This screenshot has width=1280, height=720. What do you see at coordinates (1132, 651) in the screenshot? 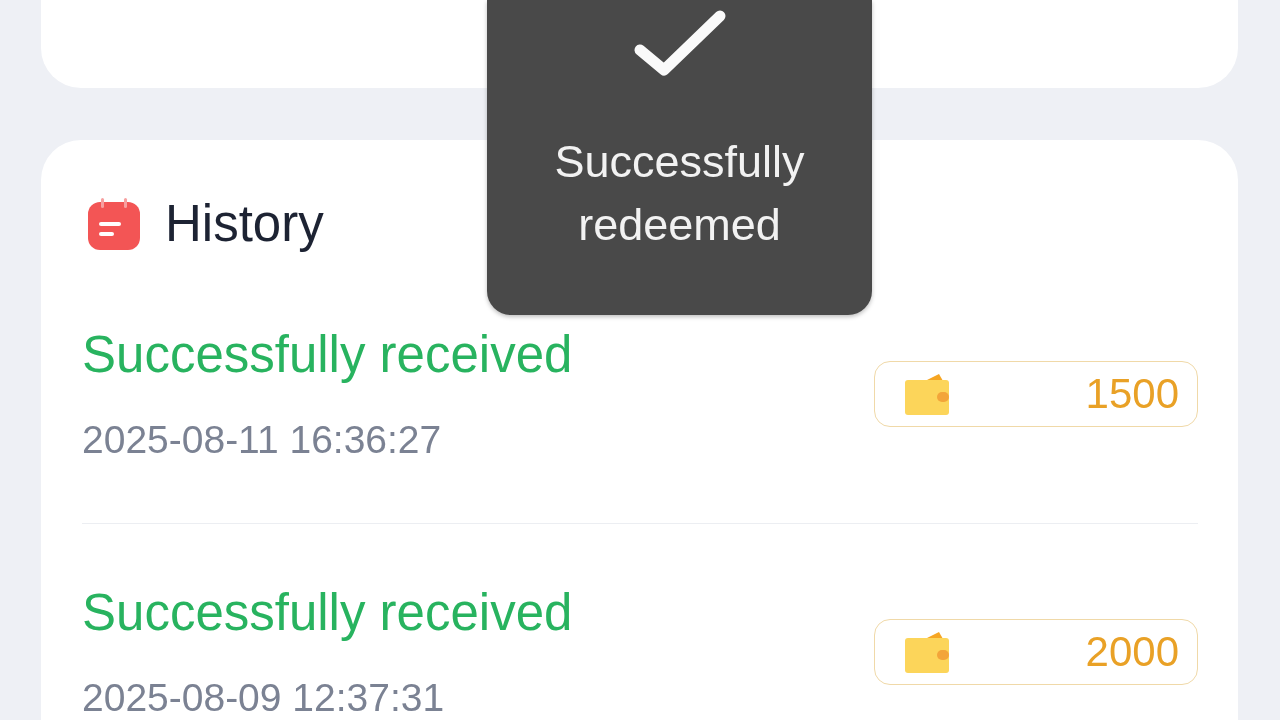
I see `amount-value: 2000` at bounding box center [1132, 651].